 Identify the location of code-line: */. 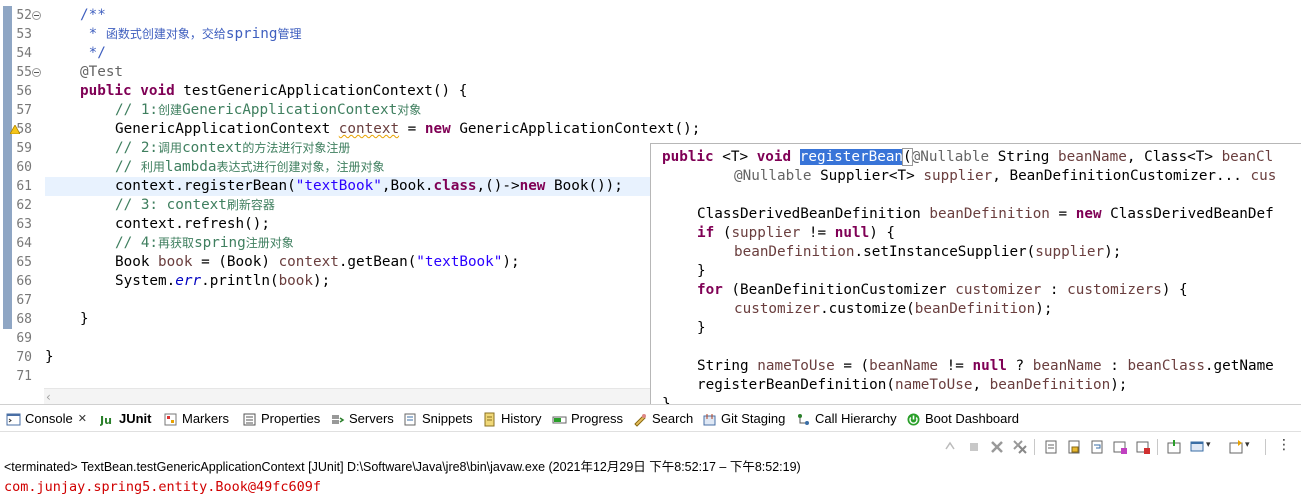
(93, 53).